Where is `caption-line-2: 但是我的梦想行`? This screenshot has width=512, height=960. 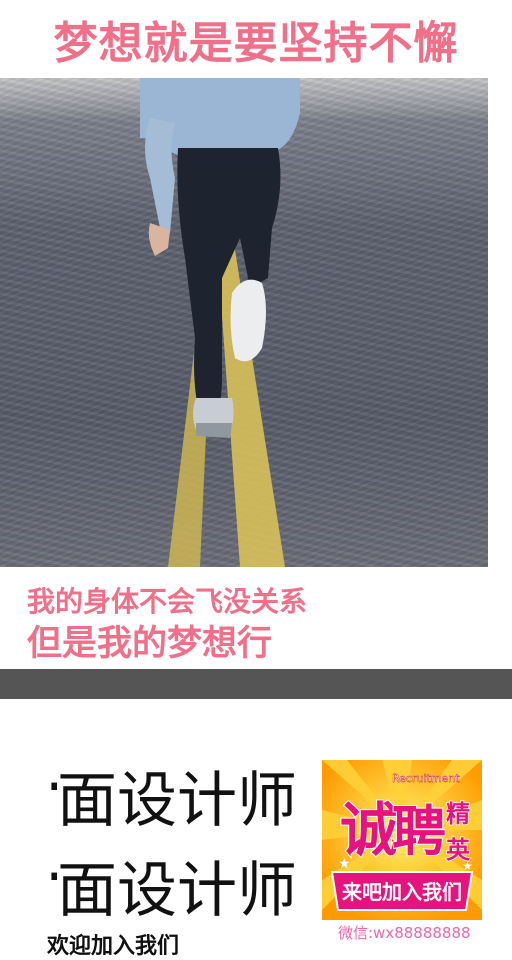 caption-line-2: 但是我的梦想行 is located at coordinates (150, 644).